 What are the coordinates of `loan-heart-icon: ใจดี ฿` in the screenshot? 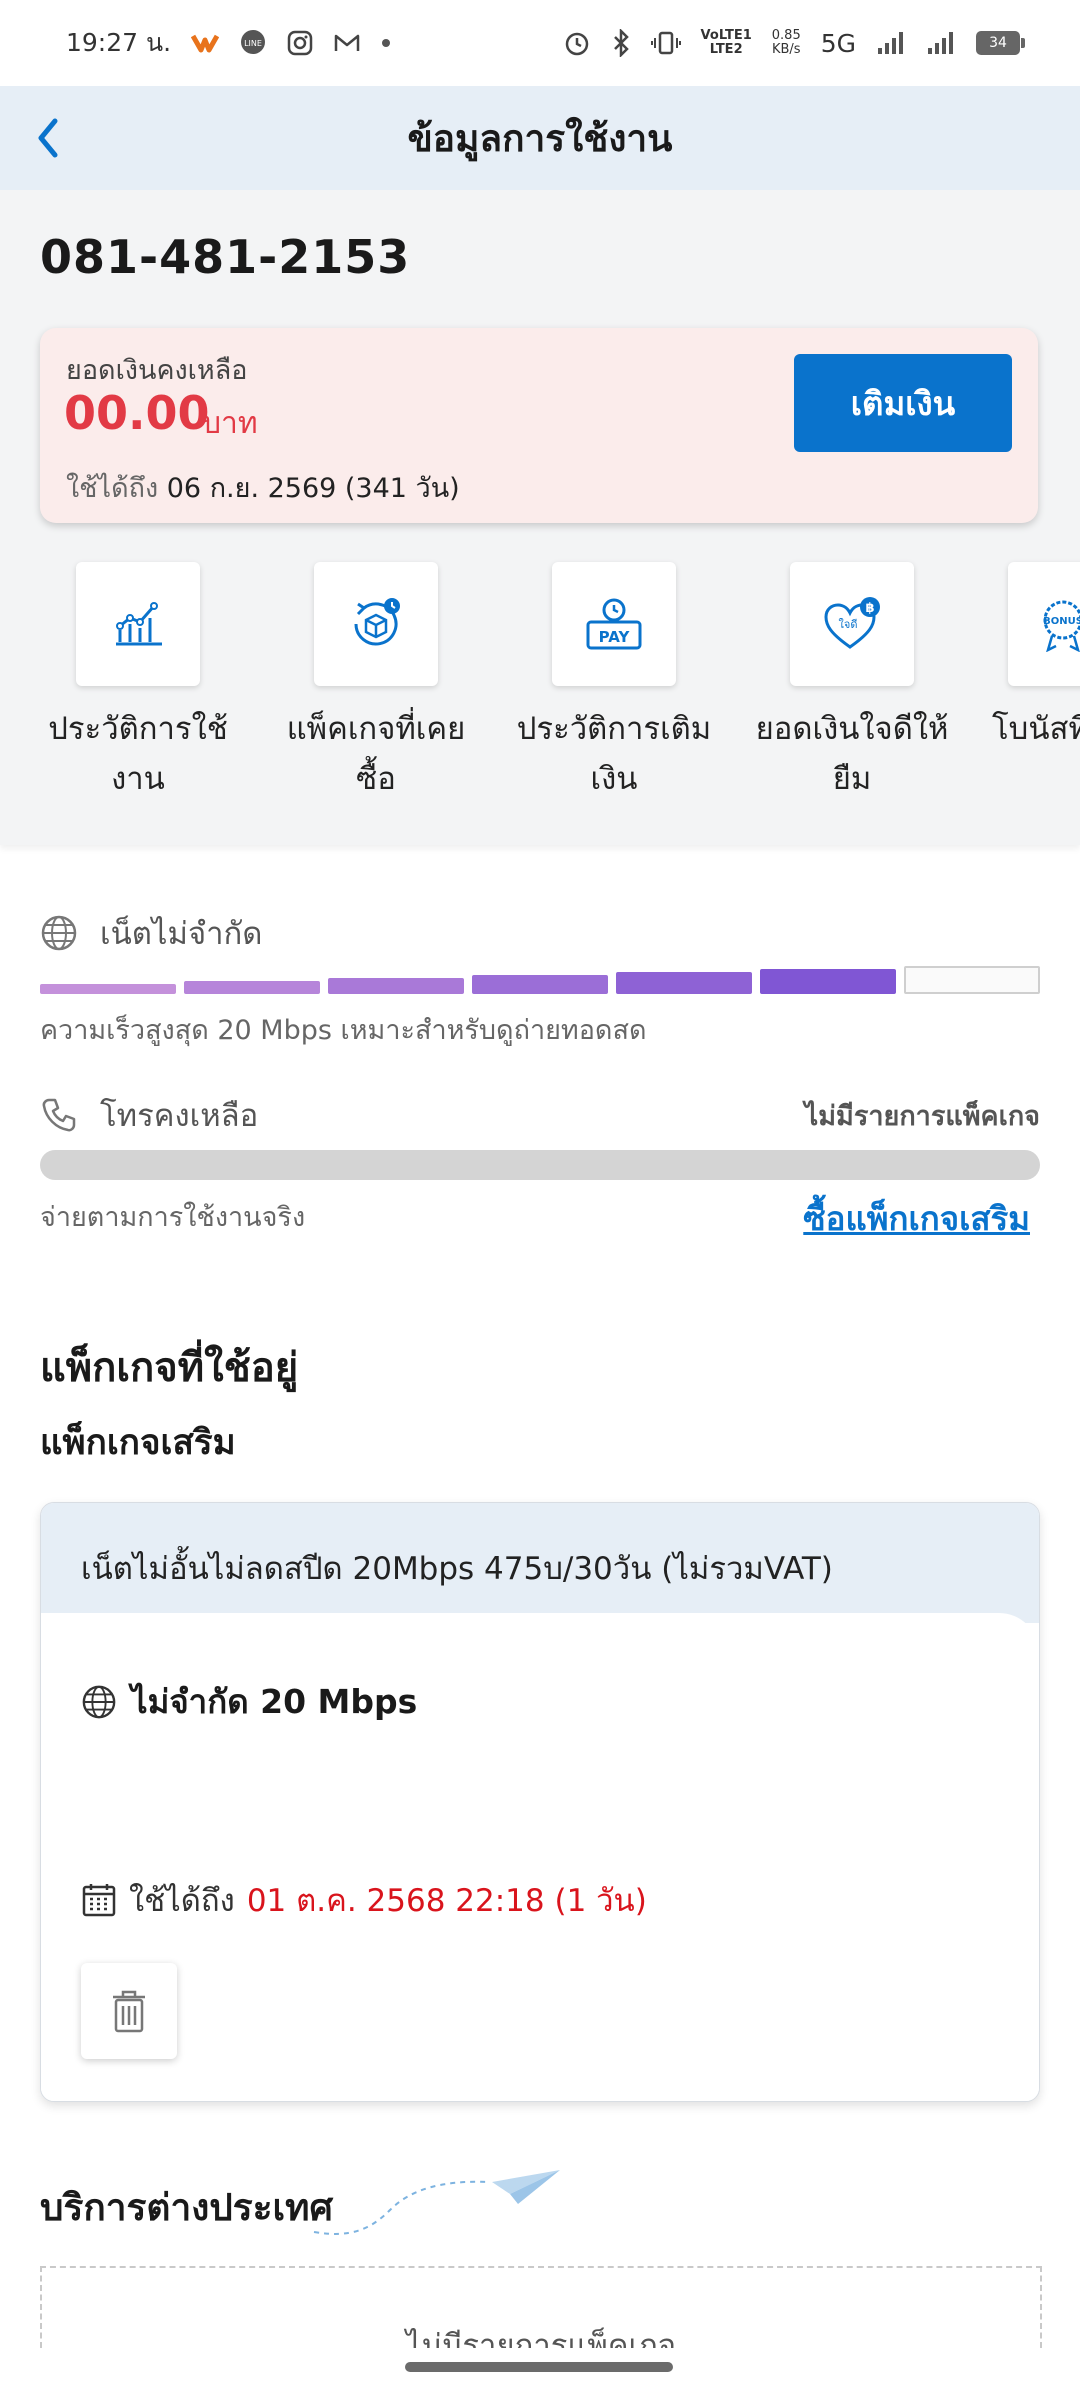 It's located at (852, 623).